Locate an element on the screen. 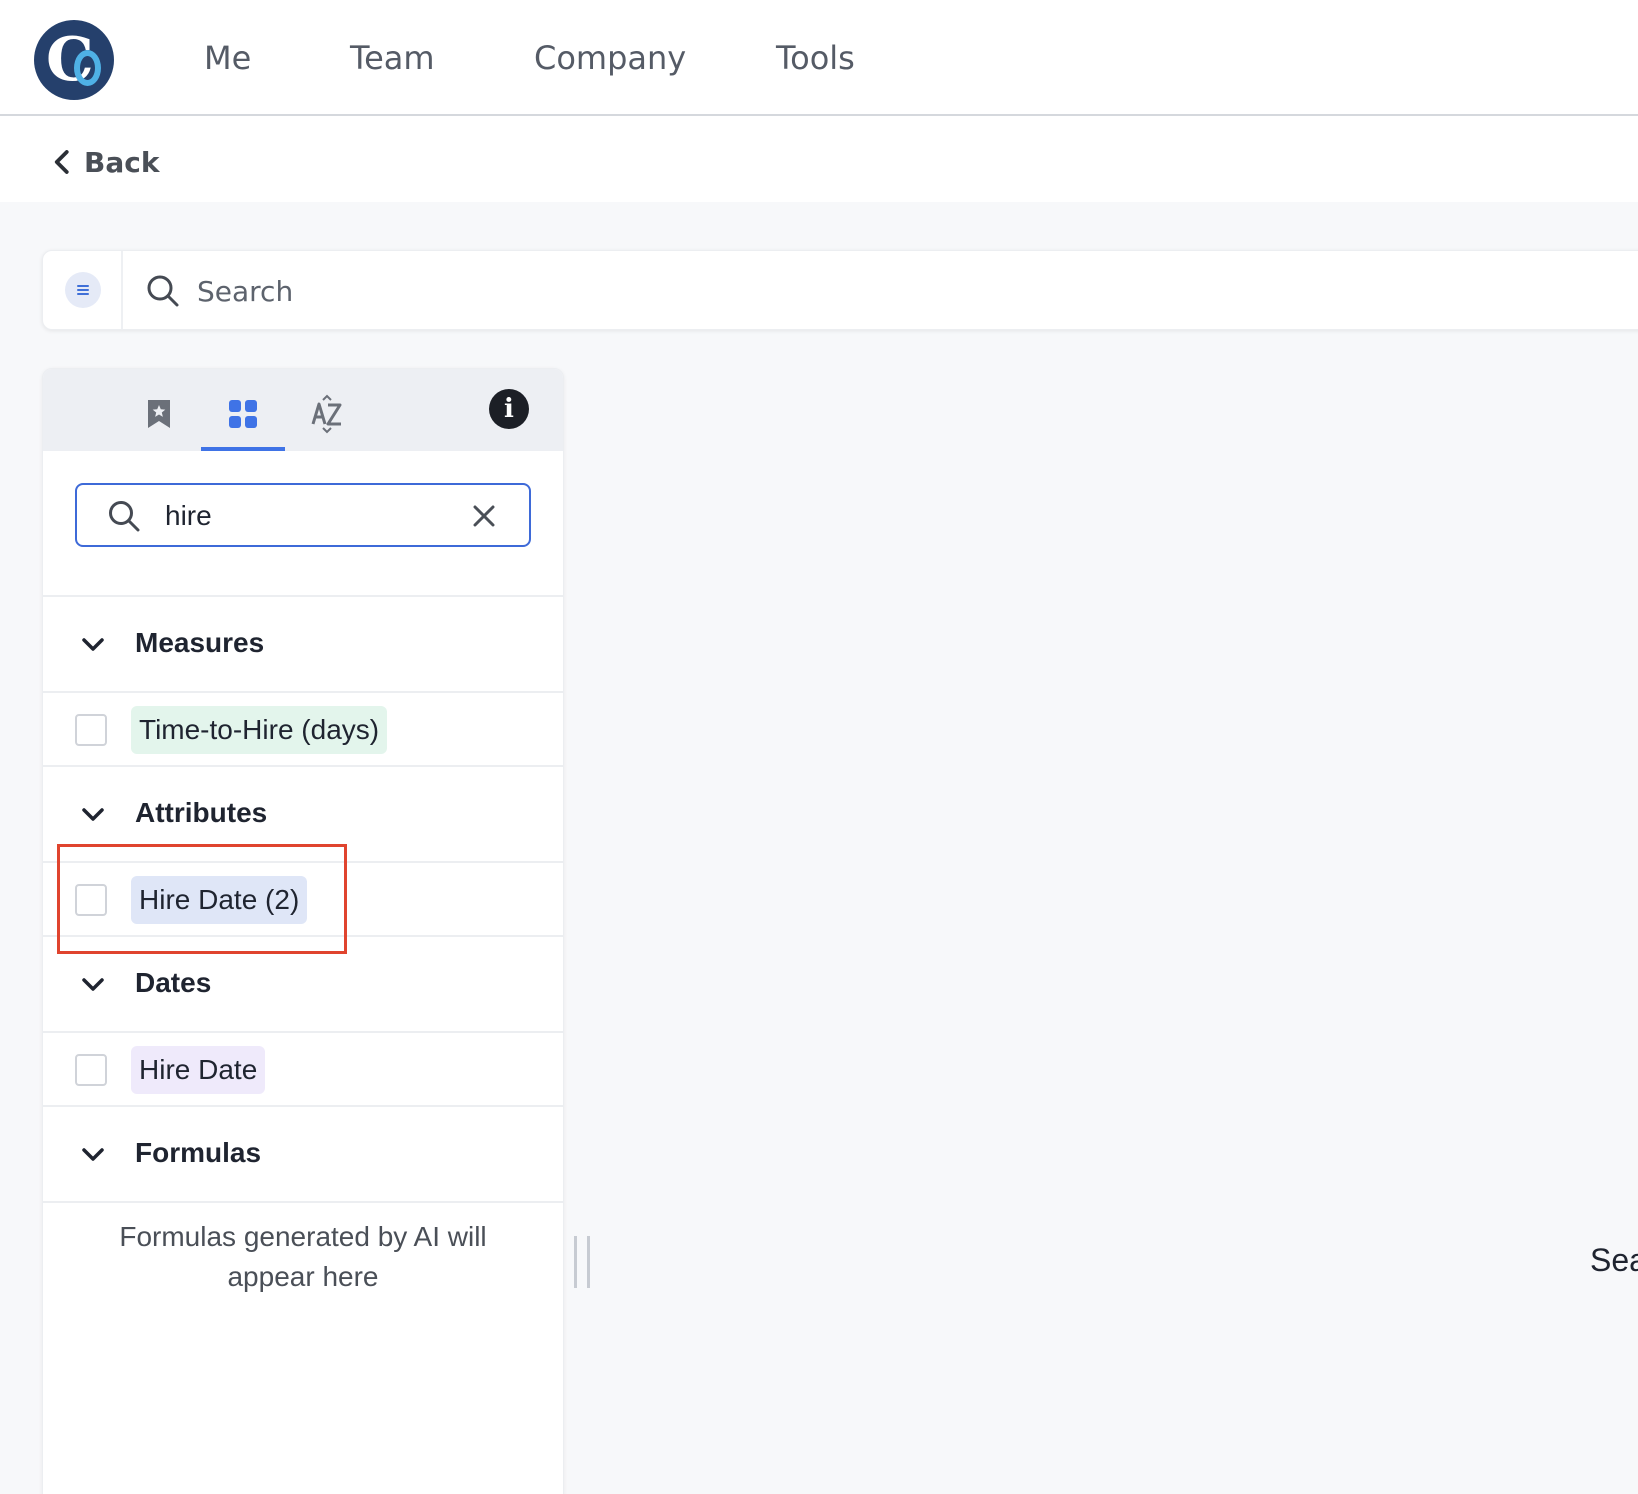 The image size is (1638, 1494). field-search-input is located at coordinates (310, 516).